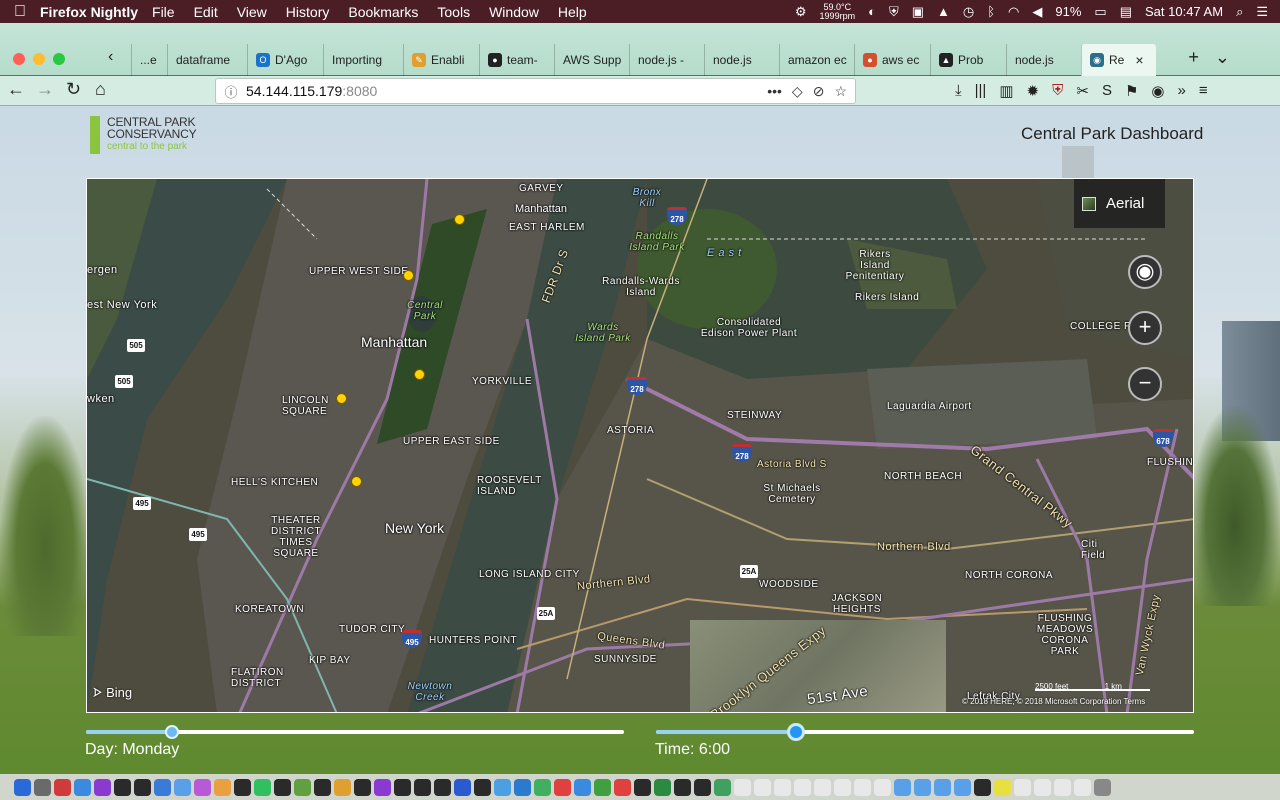 This screenshot has height=800, width=1280. What do you see at coordinates (383, 12) in the screenshot?
I see `menu-bookmarks: Bookmarks` at bounding box center [383, 12].